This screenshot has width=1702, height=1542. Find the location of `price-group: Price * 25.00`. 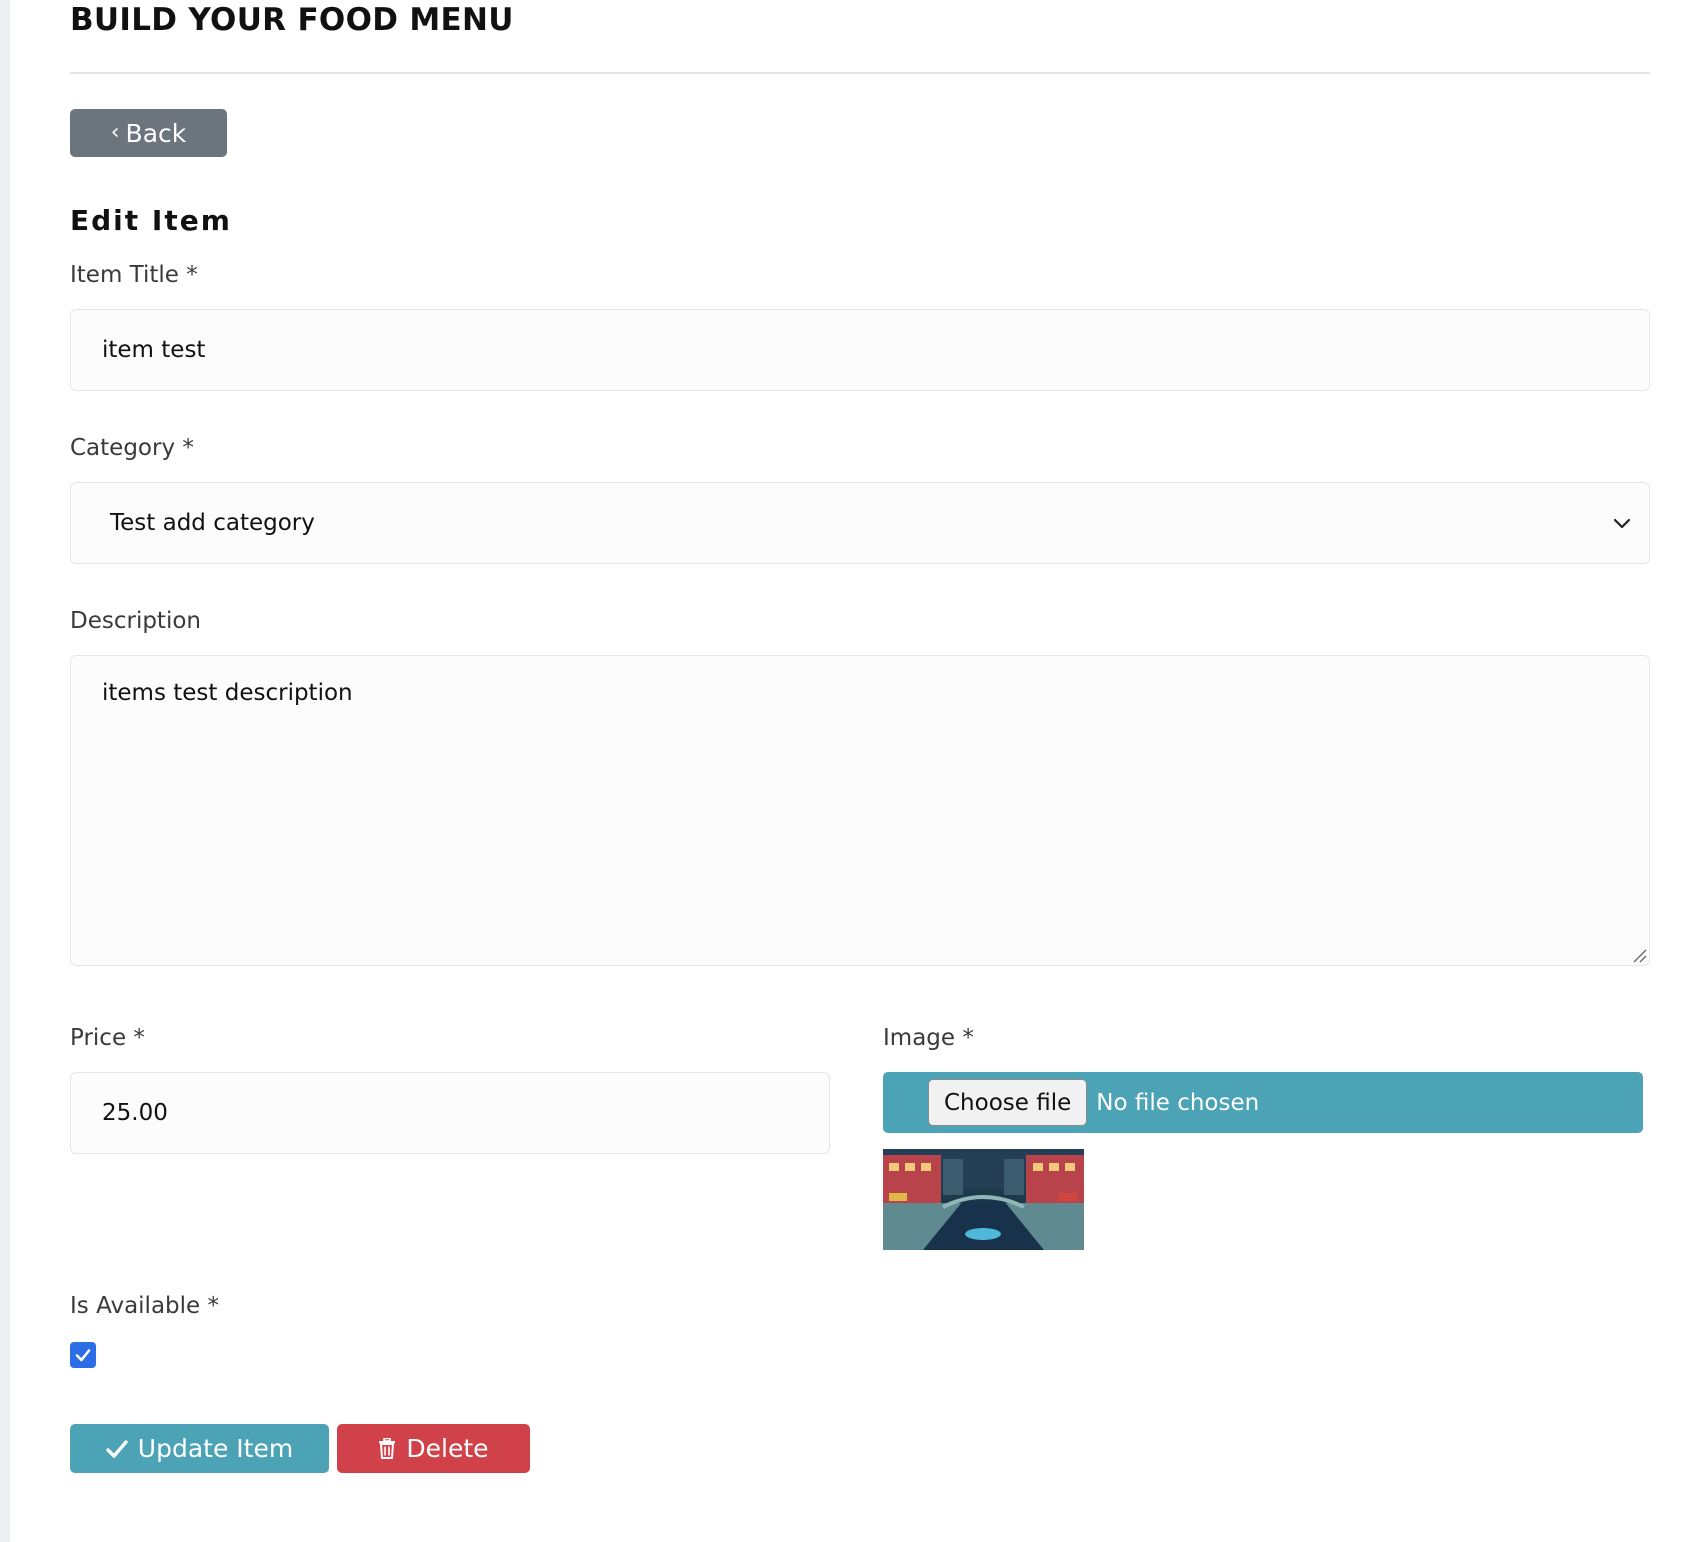

price-group: Price * 25.00 is located at coordinates (450, 1137).